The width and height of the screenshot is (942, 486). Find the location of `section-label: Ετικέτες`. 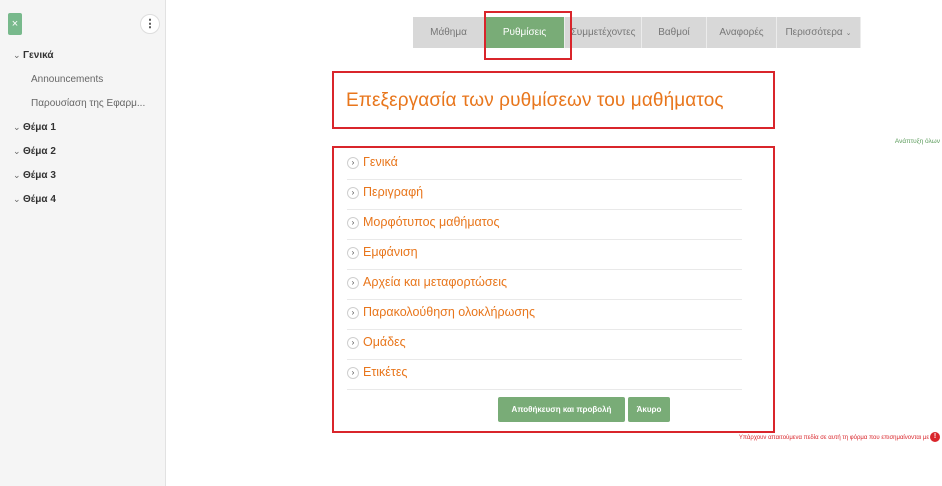

section-label: Ετικέτες is located at coordinates (385, 372).